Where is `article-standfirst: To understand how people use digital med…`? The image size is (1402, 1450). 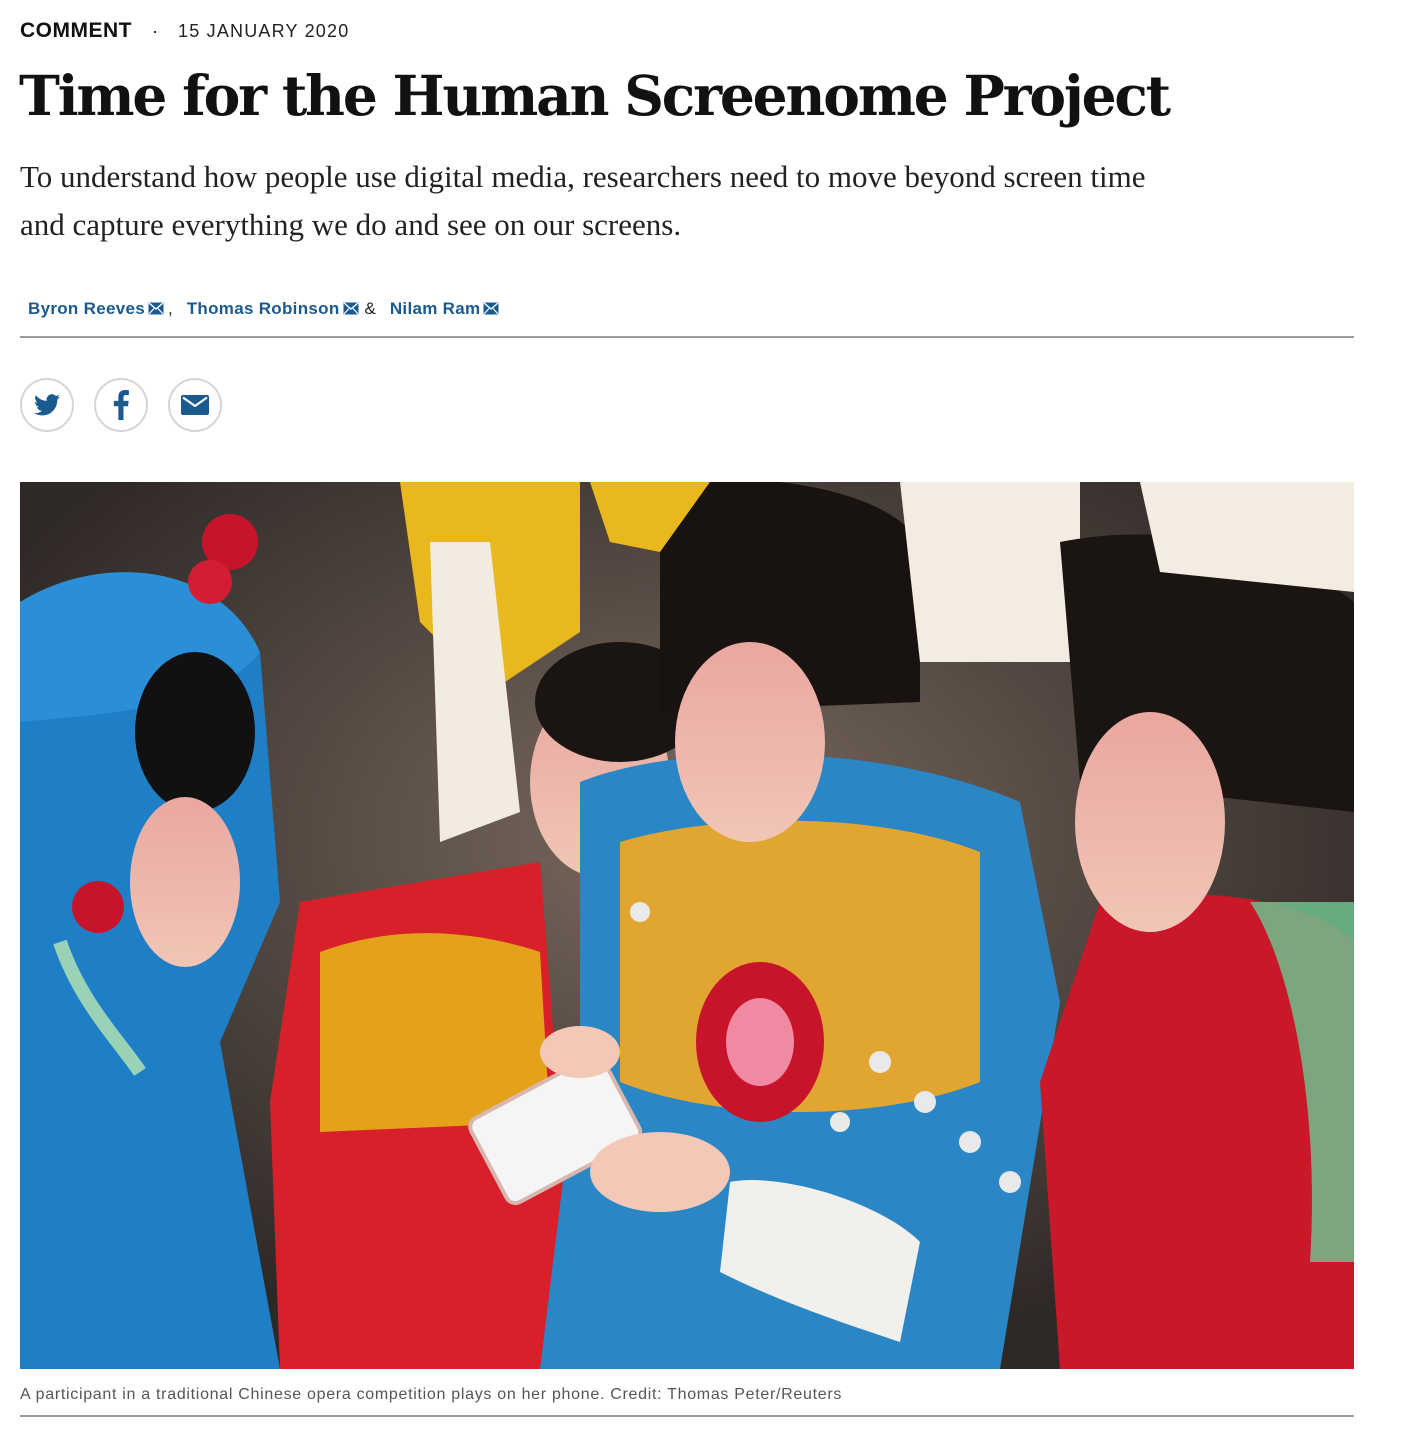
article-standfirst: To understand how people use digital med… is located at coordinates (583, 200).